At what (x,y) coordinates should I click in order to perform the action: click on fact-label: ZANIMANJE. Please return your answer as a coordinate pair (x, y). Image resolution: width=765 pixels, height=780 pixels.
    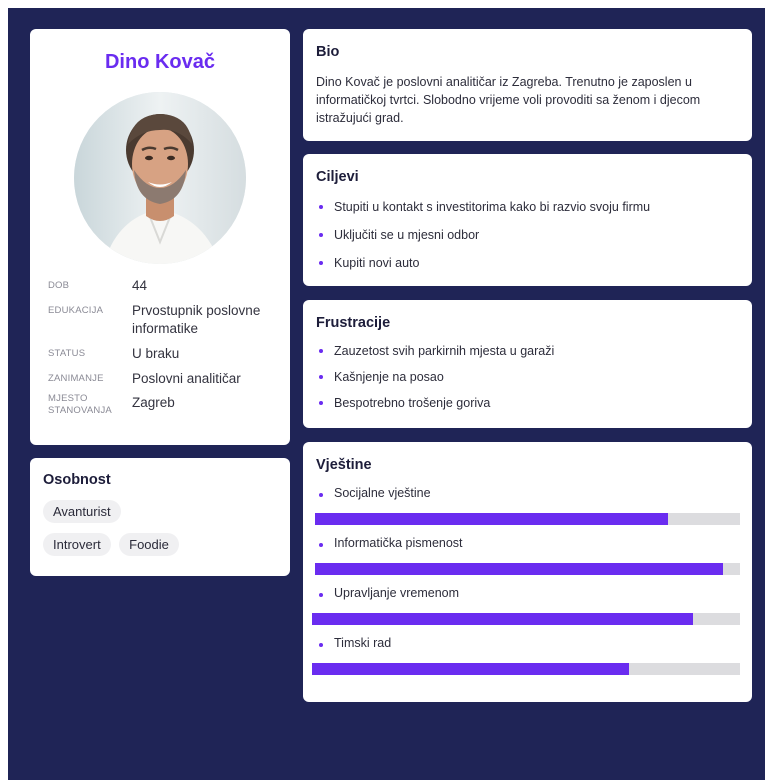
    Looking at the image, I should click on (76, 378).